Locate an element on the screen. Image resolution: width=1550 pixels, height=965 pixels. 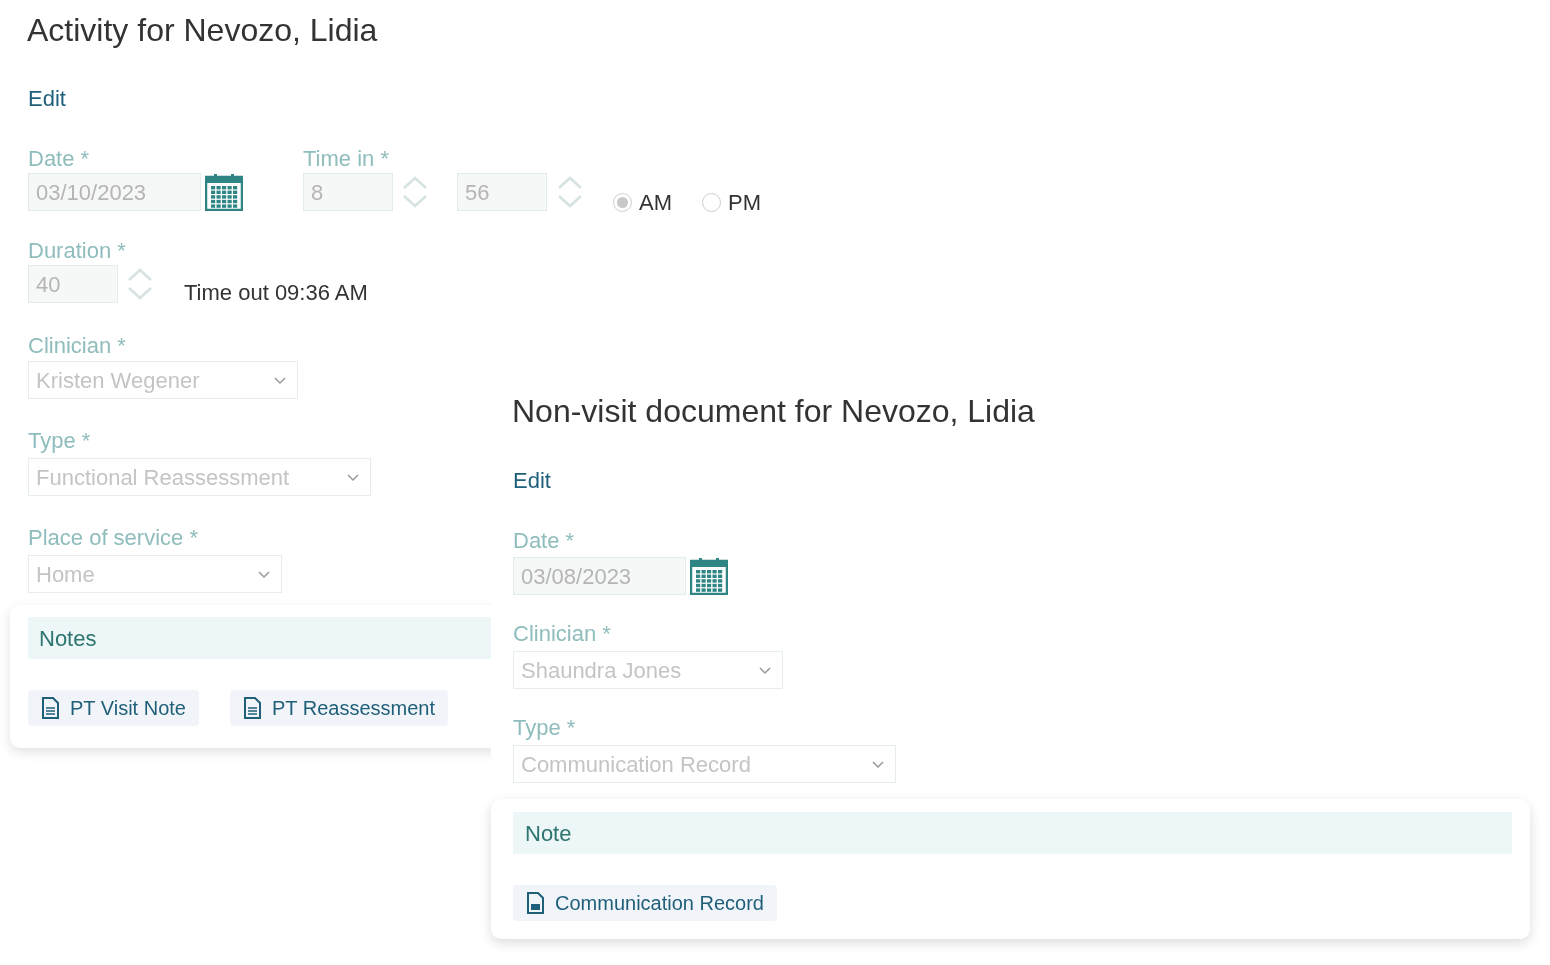
field-label: Time in * is located at coordinates (346, 159).